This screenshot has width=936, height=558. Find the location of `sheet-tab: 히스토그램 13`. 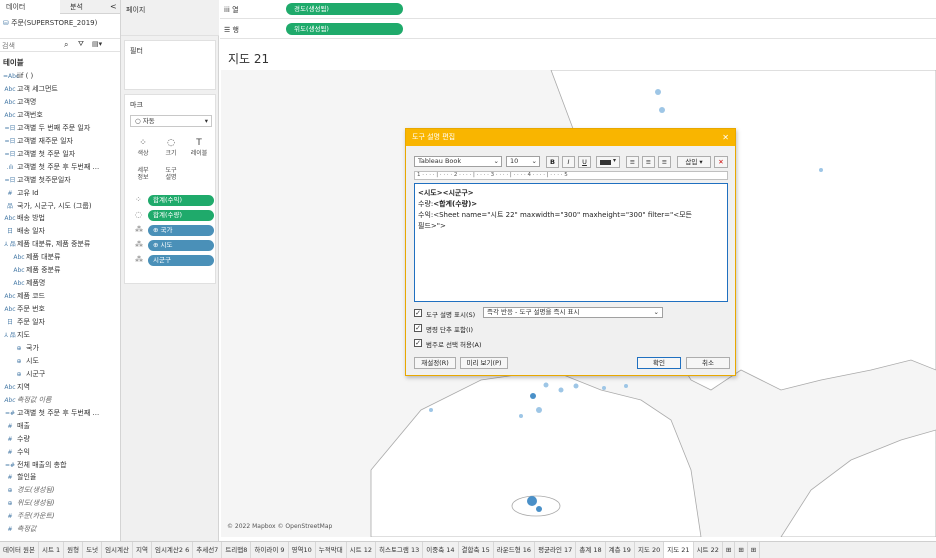

sheet-tab: 히스토그램 13 is located at coordinates (400, 550).